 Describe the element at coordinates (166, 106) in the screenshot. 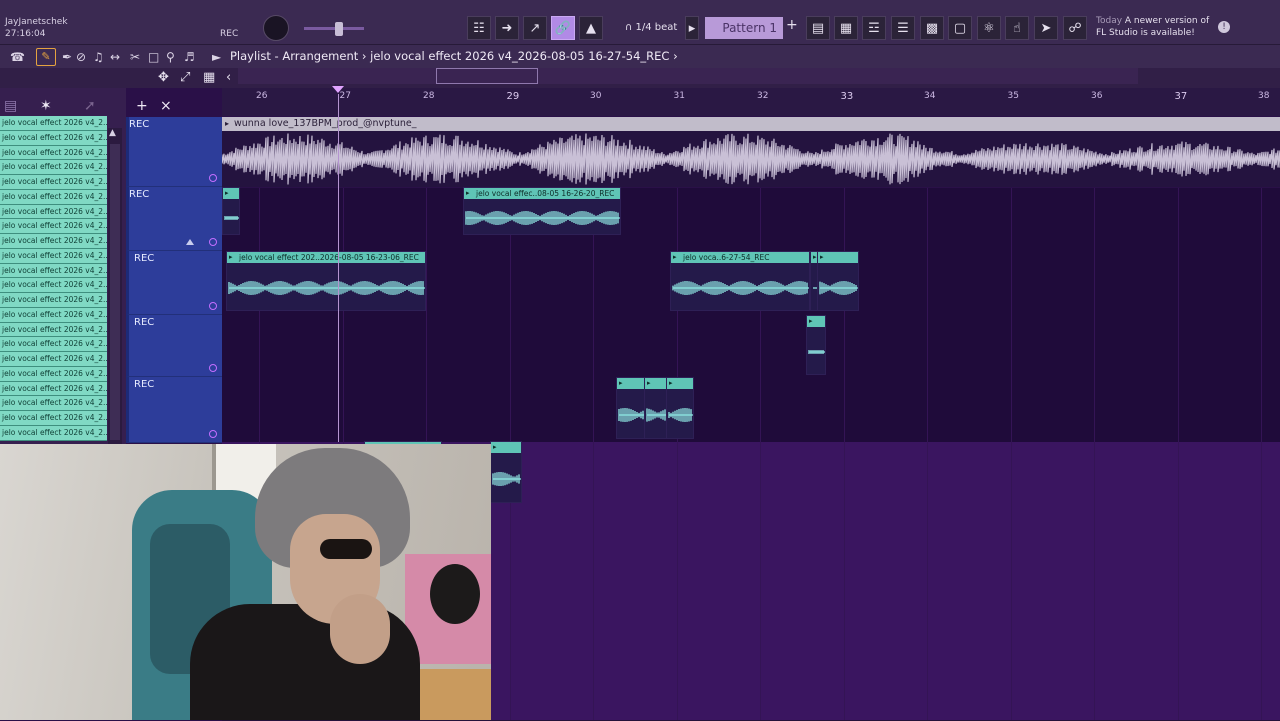

I see `close-icon: ×` at that location.